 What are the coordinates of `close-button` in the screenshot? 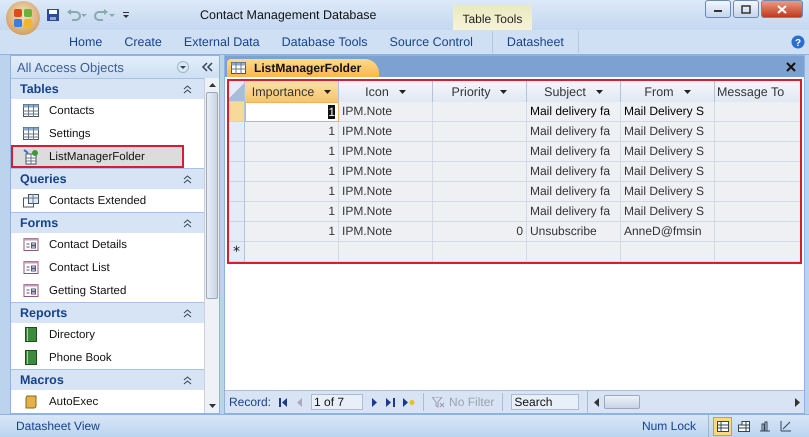 It's located at (782, 9).